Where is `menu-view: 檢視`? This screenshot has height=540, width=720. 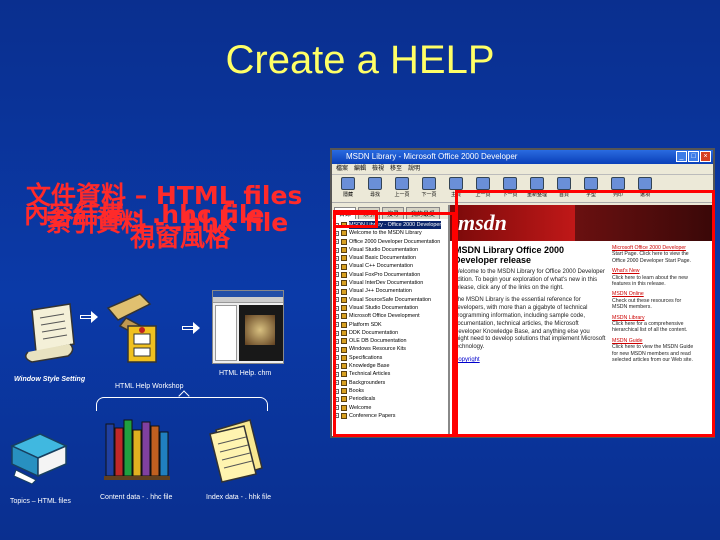
menu-view: 檢視 is located at coordinates (378, 169).